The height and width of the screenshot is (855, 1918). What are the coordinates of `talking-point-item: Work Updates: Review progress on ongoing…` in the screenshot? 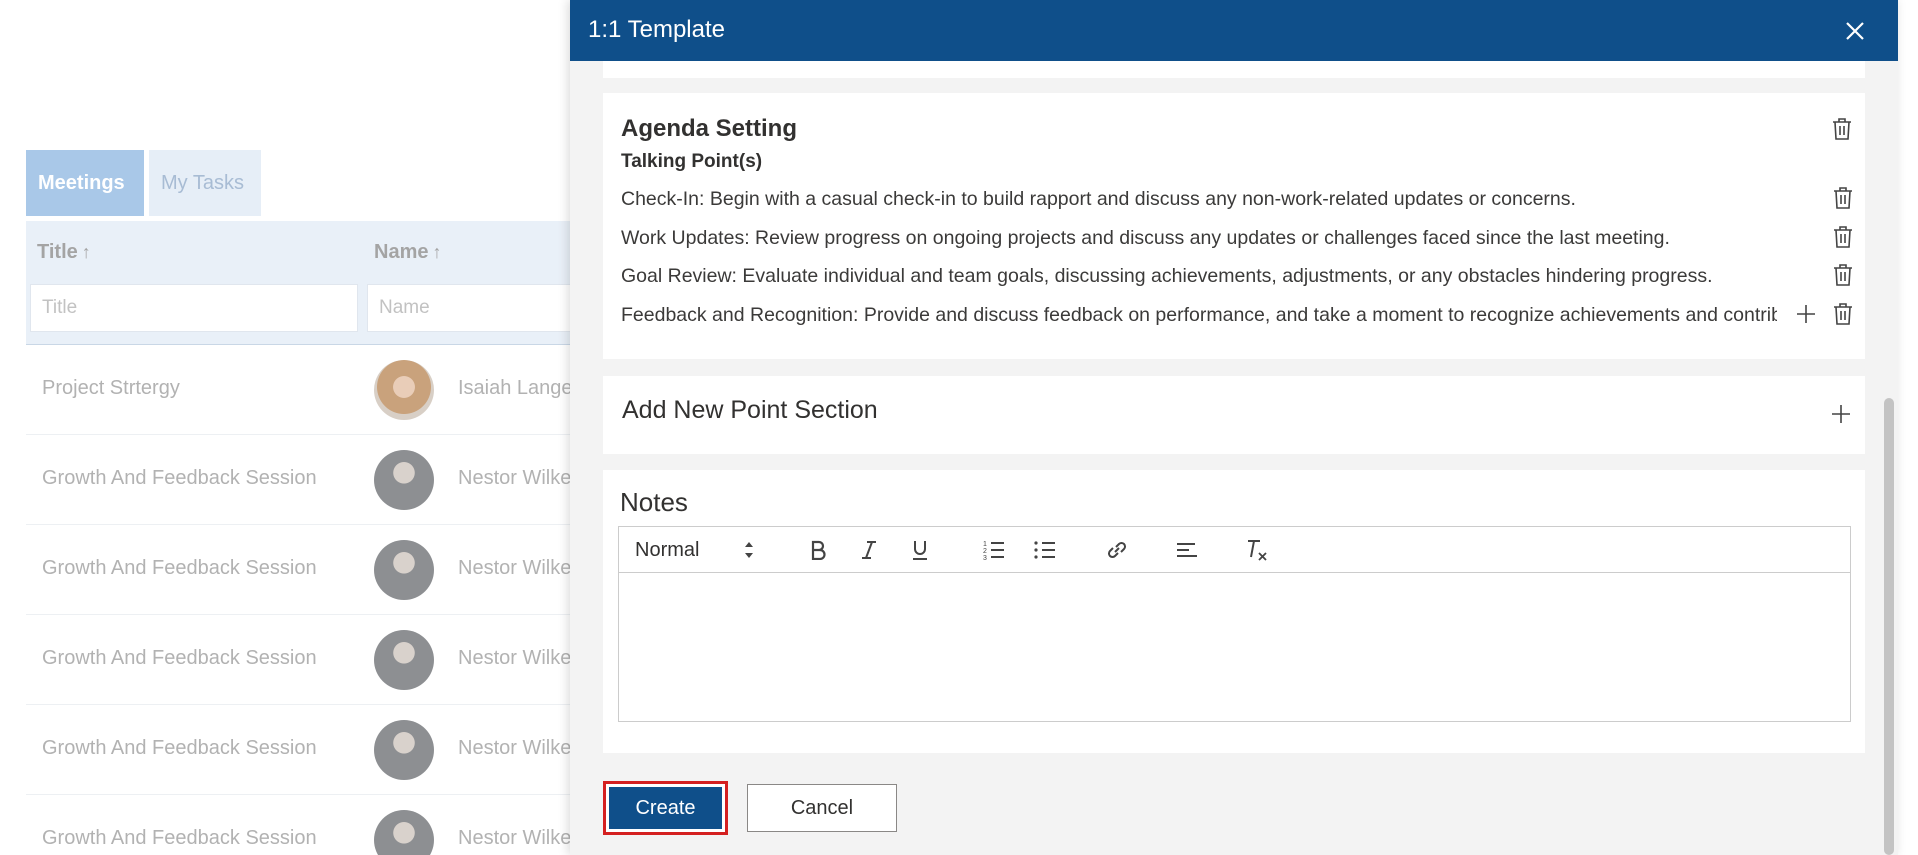 It's located at (1145, 238).